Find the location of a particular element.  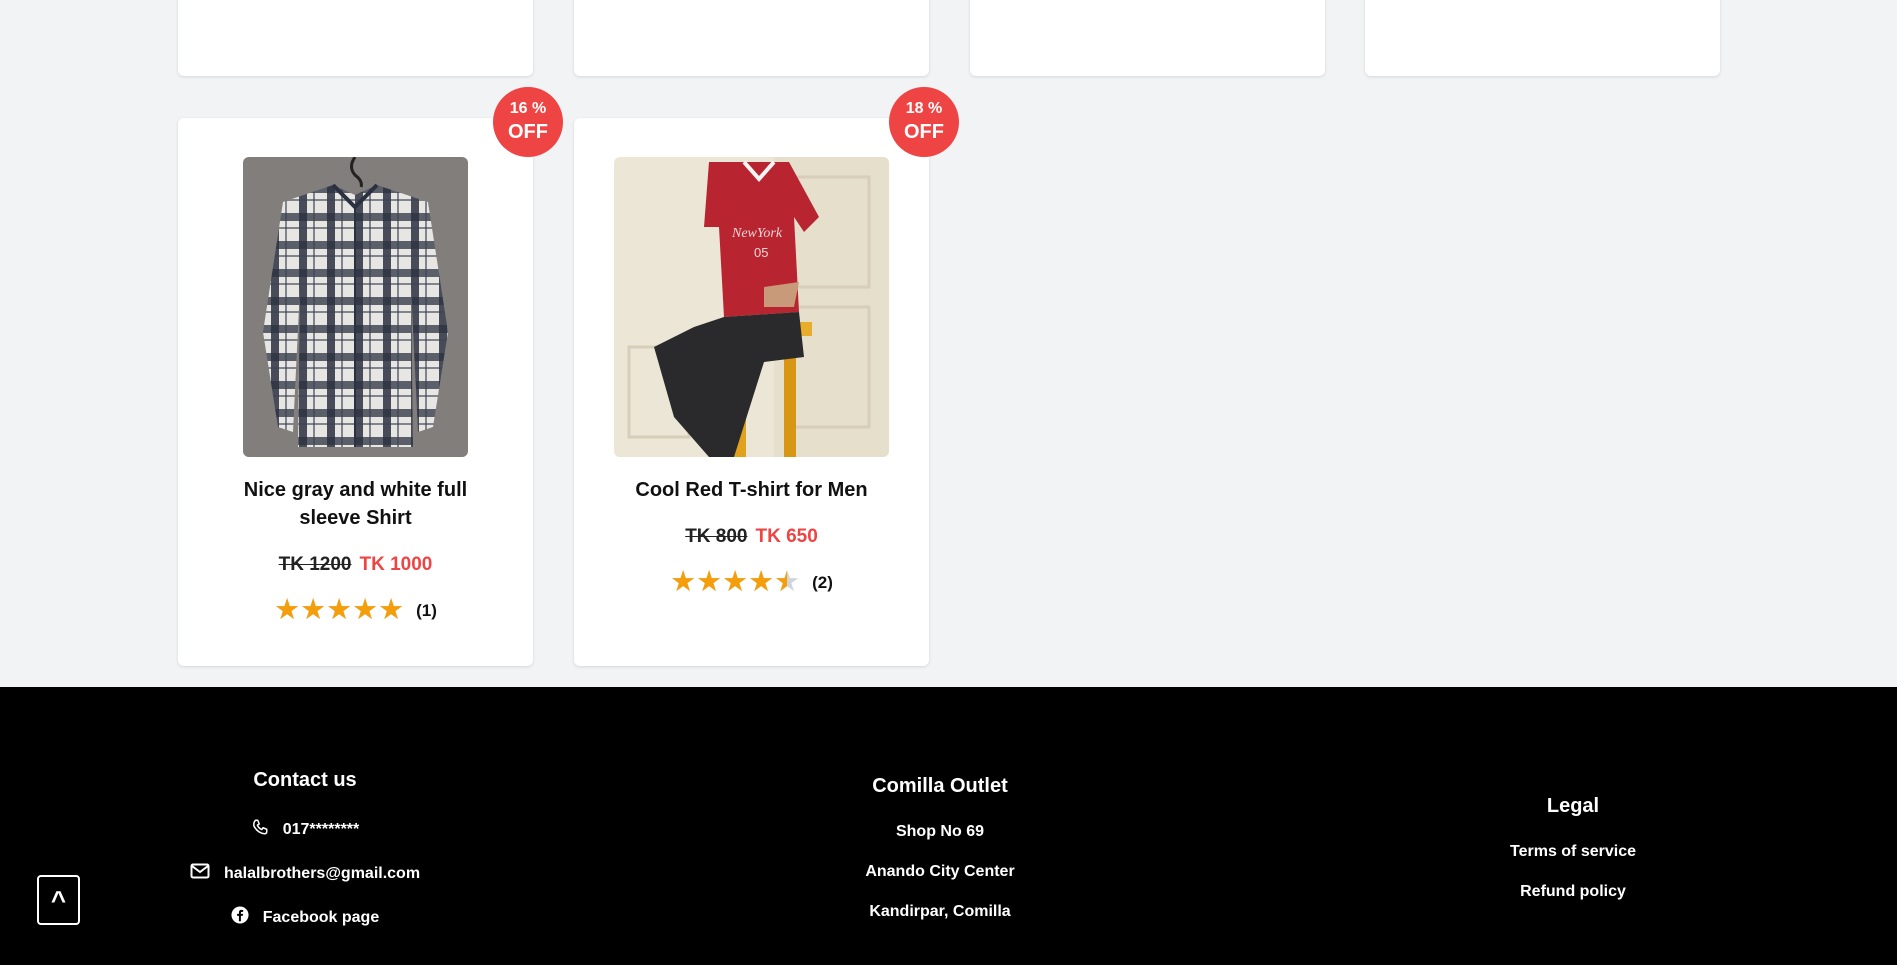

svg-text: NewYork is located at coordinates (757, 233).